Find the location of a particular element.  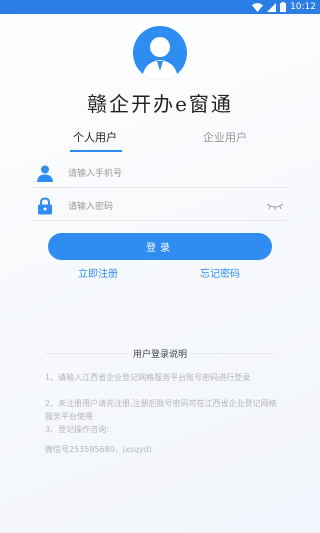

lock-icon is located at coordinates (45, 206).